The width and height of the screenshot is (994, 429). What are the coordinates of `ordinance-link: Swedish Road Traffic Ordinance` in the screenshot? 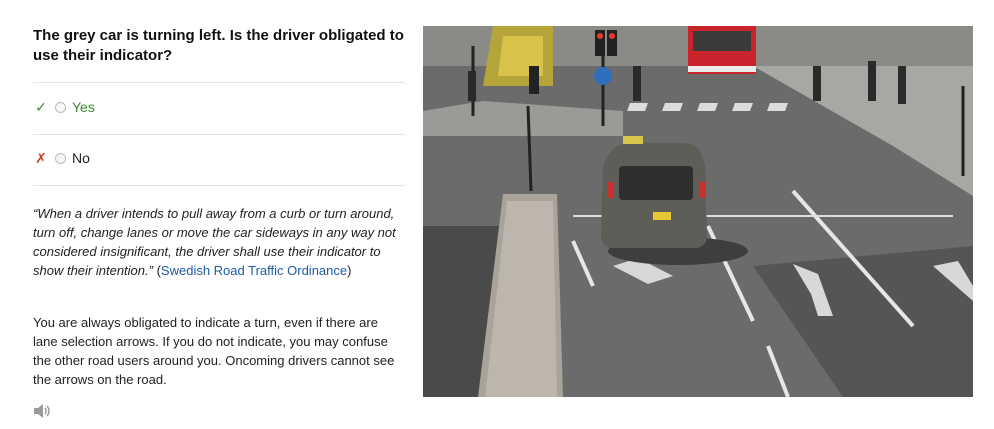 It's located at (254, 270).